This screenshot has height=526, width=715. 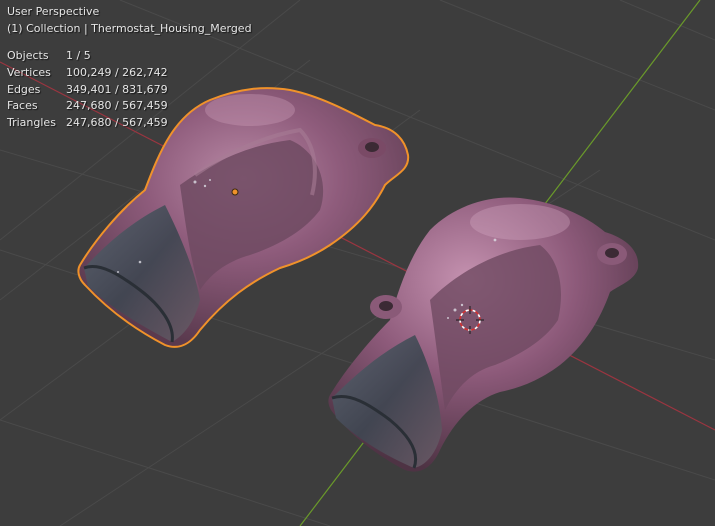 I want to click on stat-value: 100,249 / 262,742, so click(x=117, y=72).